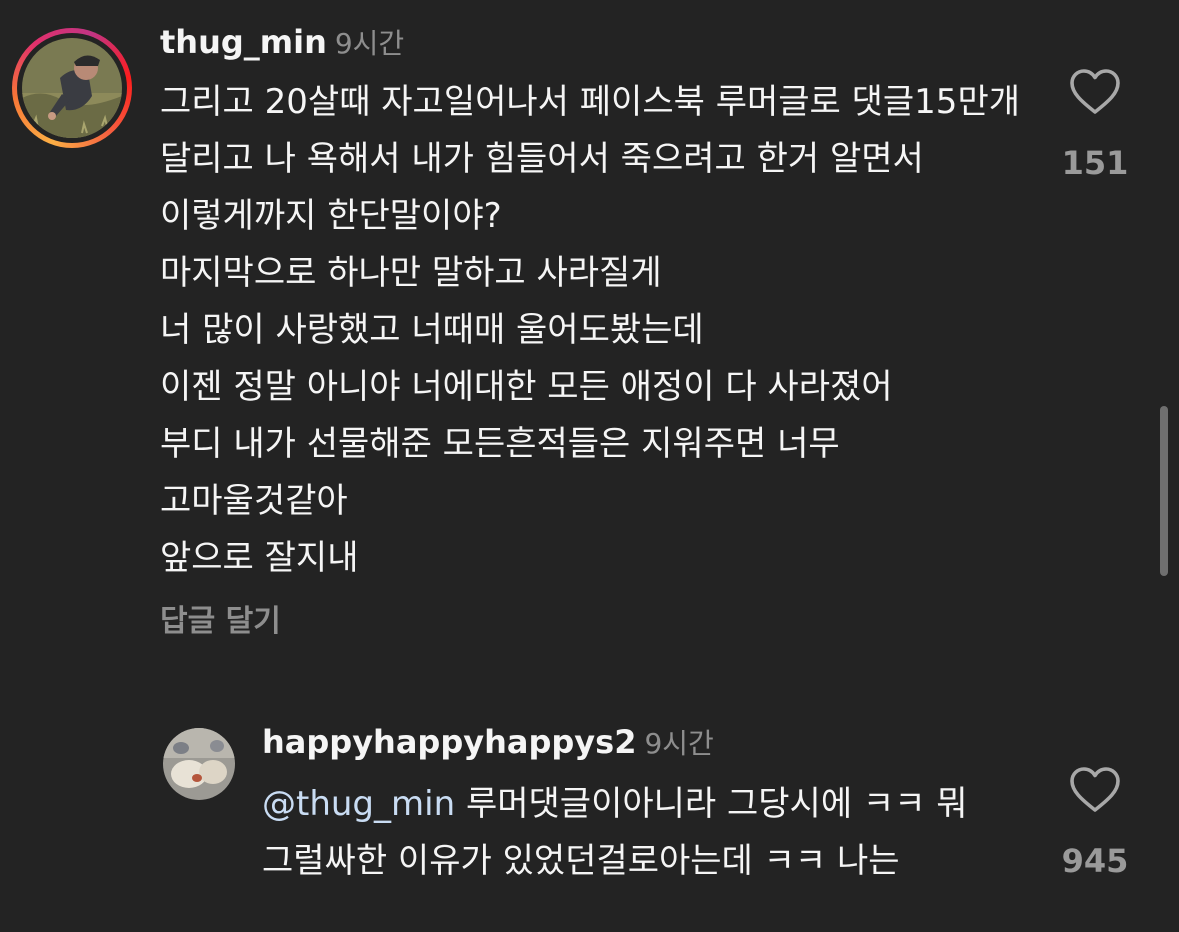  I want to click on like-control: 945, so click(1095, 823).